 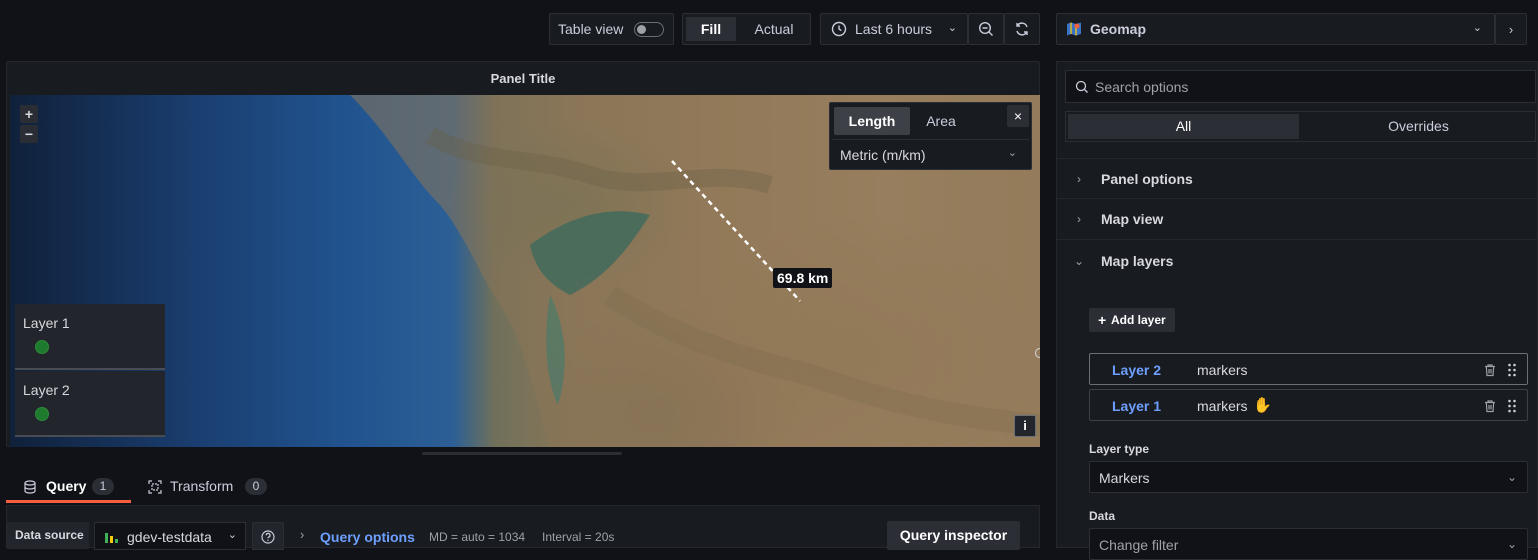 I want to click on map-edge-handle, so click(x=1037, y=353).